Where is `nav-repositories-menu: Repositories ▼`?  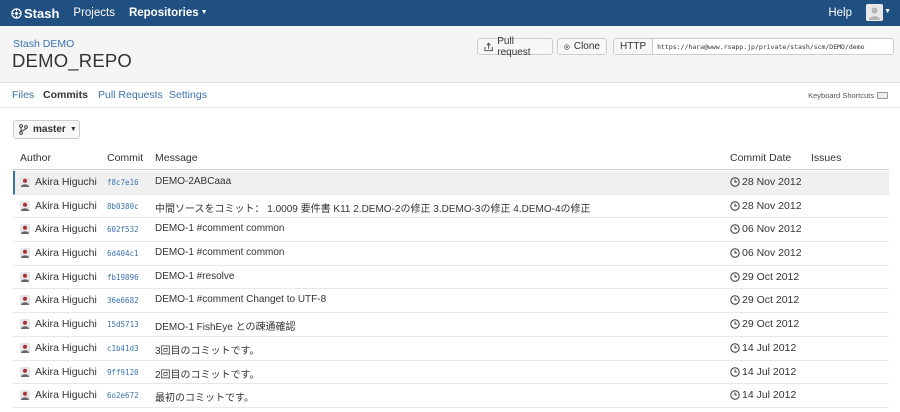 nav-repositories-menu: Repositories ▼ is located at coordinates (168, 13).